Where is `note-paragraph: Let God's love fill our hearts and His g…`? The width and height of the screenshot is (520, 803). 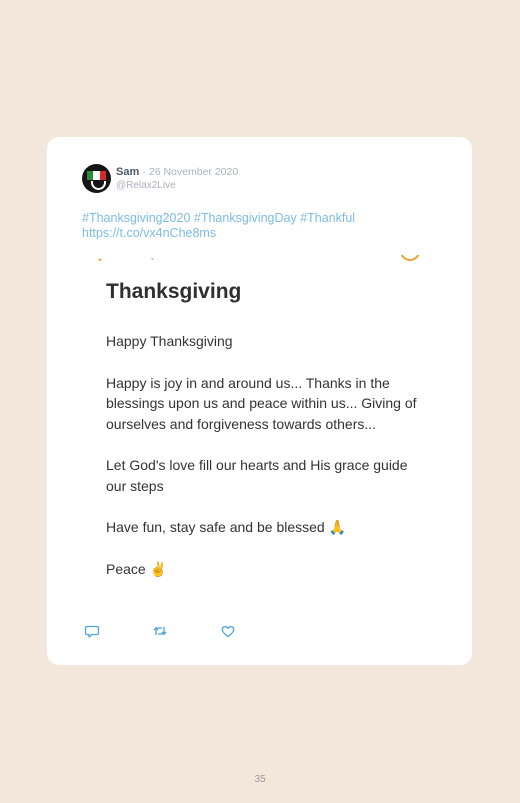
note-paragraph: Let God's love fill our hearts and His g… is located at coordinates (257, 475).